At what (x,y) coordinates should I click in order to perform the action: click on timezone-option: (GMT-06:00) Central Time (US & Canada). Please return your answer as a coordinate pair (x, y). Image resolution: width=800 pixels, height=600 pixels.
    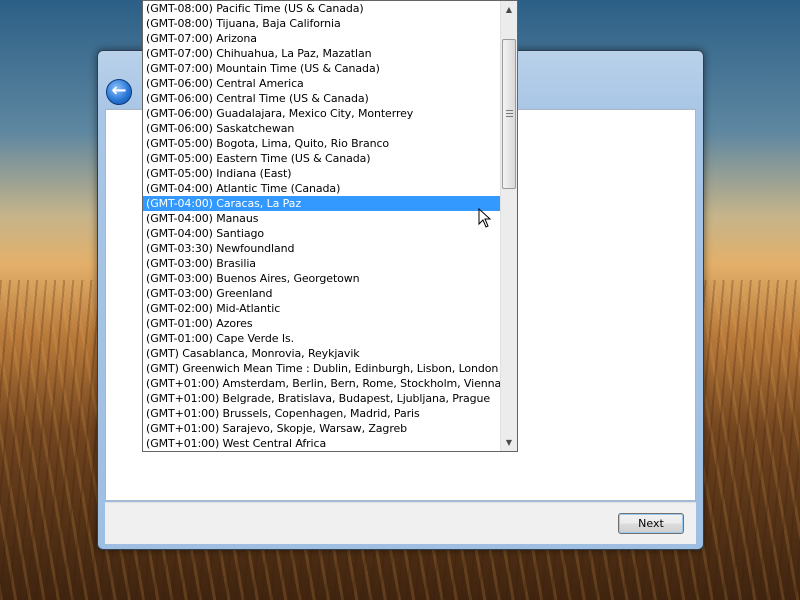
    Looking at the image, I should click on (322, 98).